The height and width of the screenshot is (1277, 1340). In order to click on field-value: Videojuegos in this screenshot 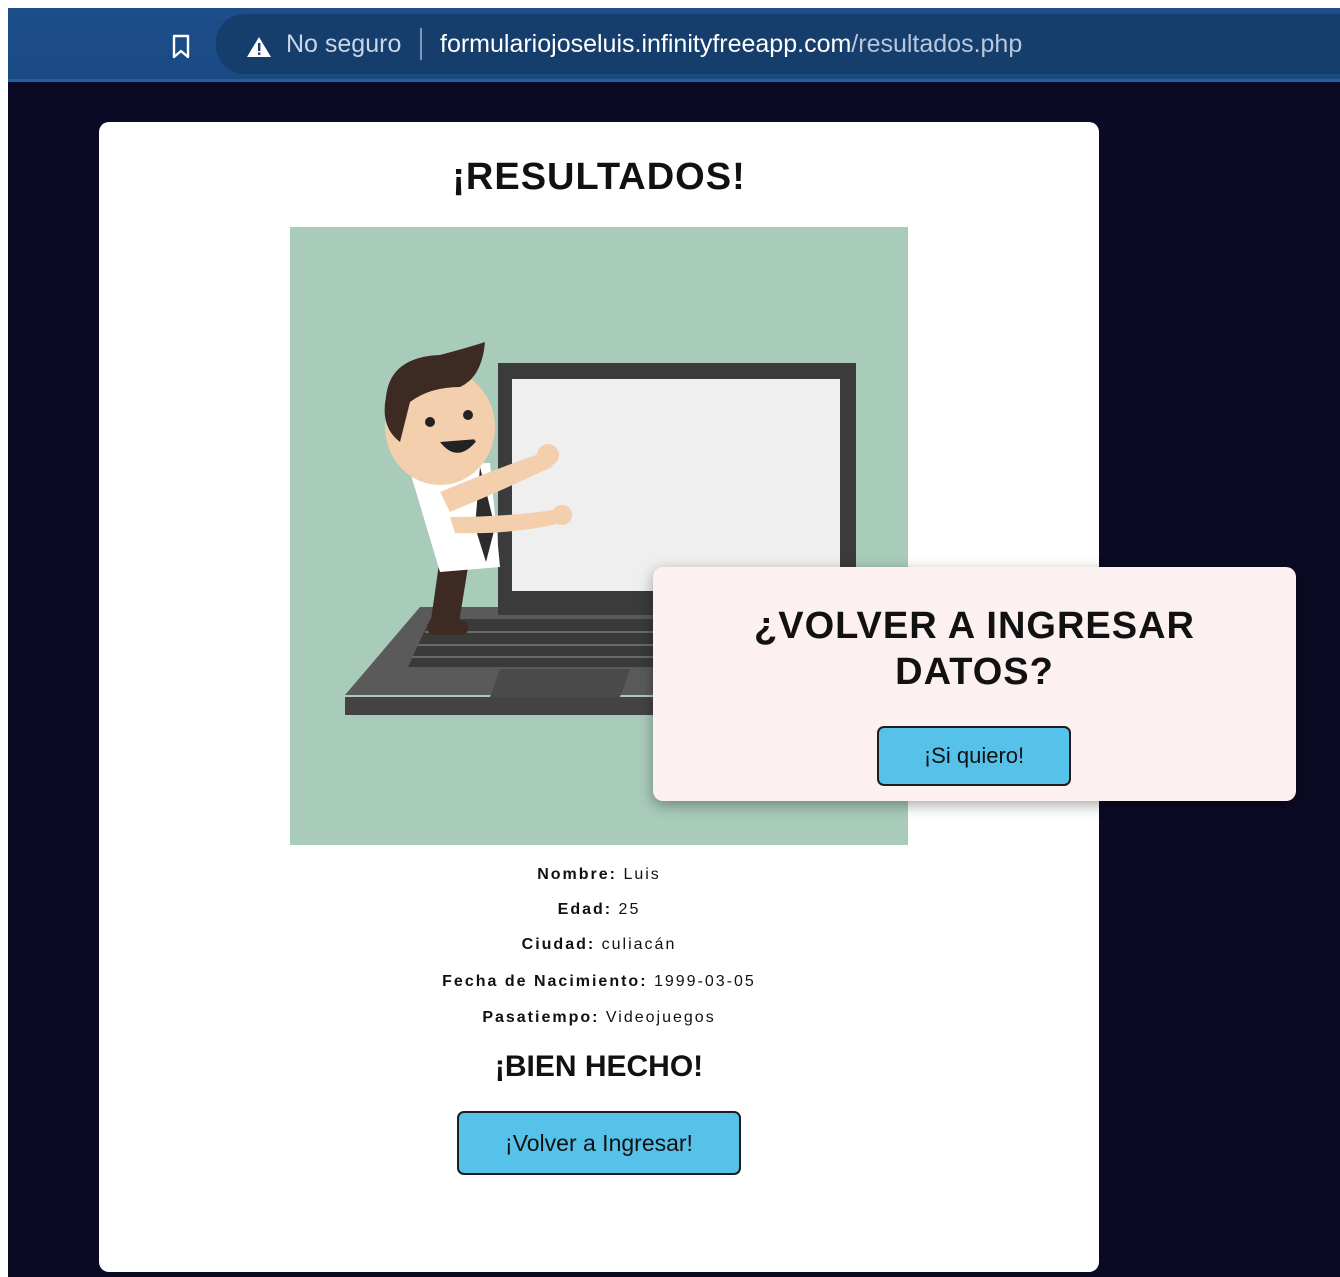, I will do `click(660, 1017)`.